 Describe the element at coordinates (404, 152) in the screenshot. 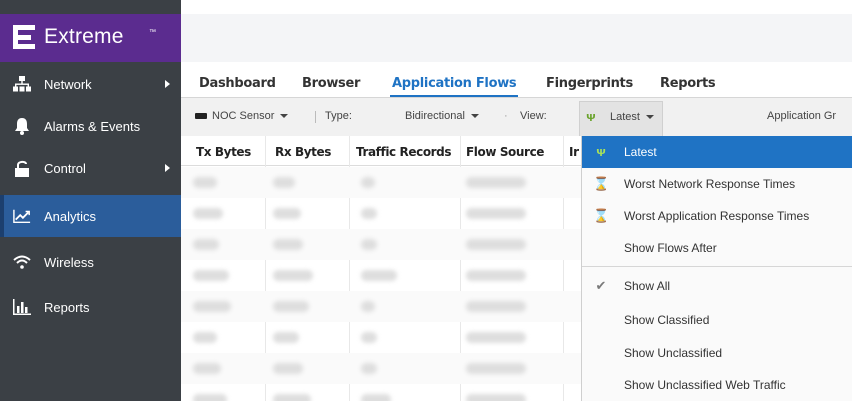

I see `column-header-traffic-records: Traffic Records` at that location.